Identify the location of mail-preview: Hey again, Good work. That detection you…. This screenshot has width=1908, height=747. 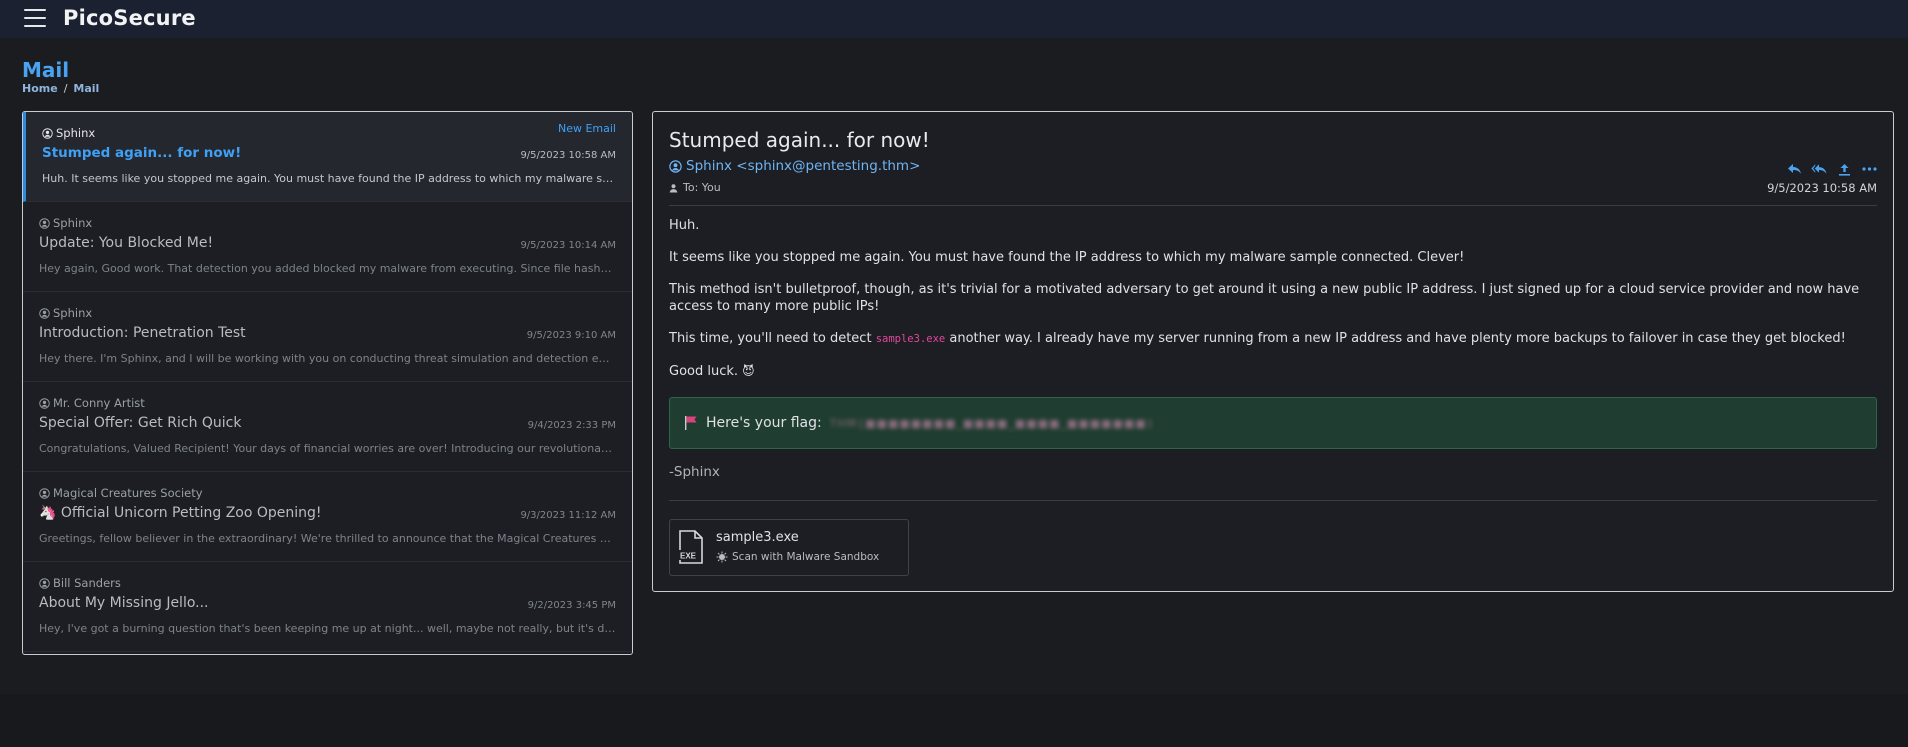
(327, 268).